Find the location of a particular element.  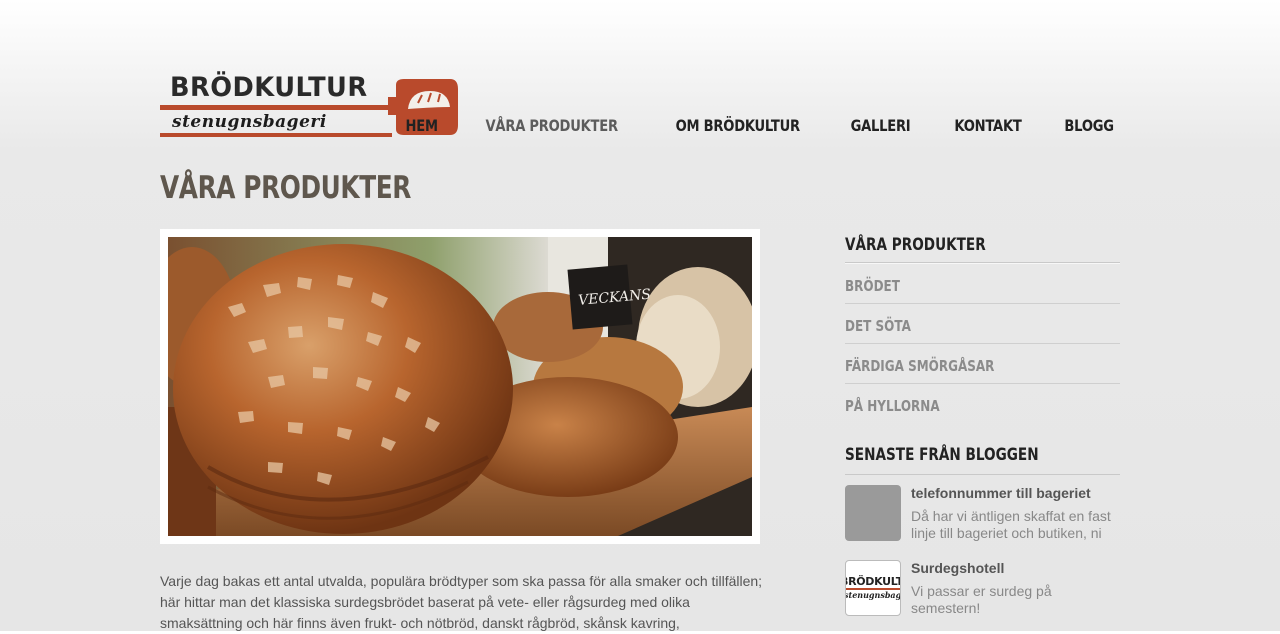

sidebar-item-det-sota: DET SÖTA is located at coordinates (955, 323).